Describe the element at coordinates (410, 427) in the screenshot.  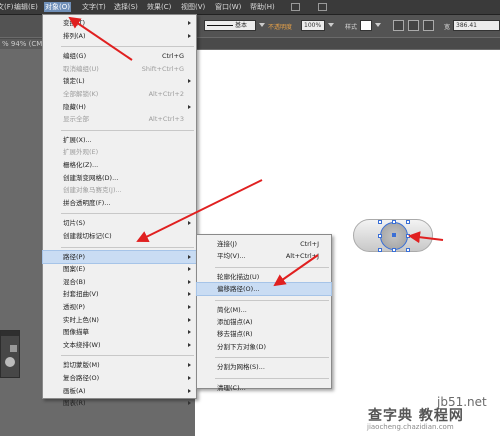
I see `watermark-url: jiaocheng.chazidian.com` at that location.